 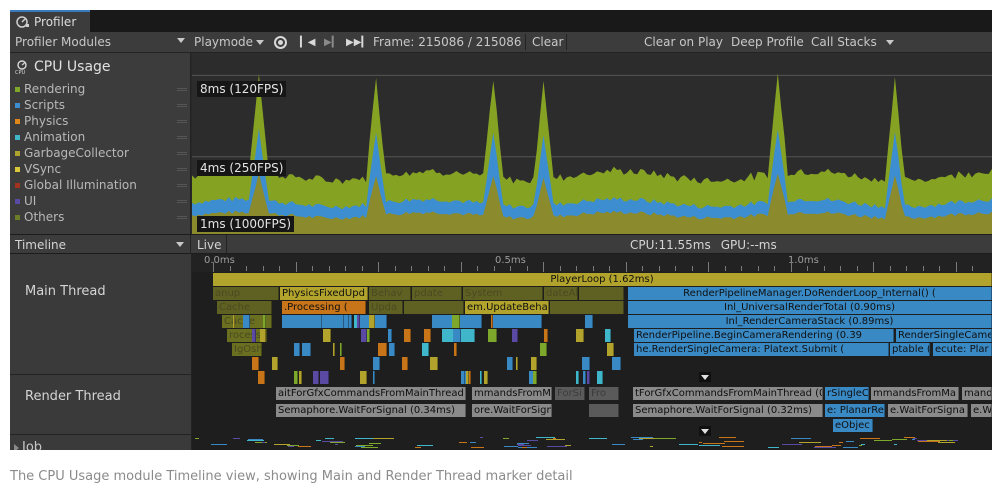 What do you see at coordinates (512, 393) in the screenshot?
I see `marker-commands-1: mmandsFromMai` at bounding box center [512, 393].